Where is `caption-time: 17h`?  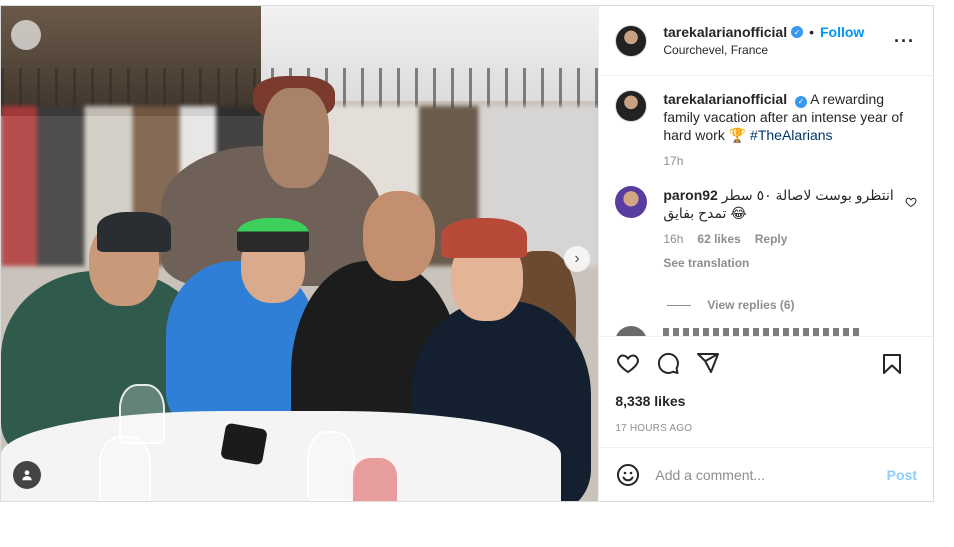 caption-time: 17h is located at coordinates (673, 161).